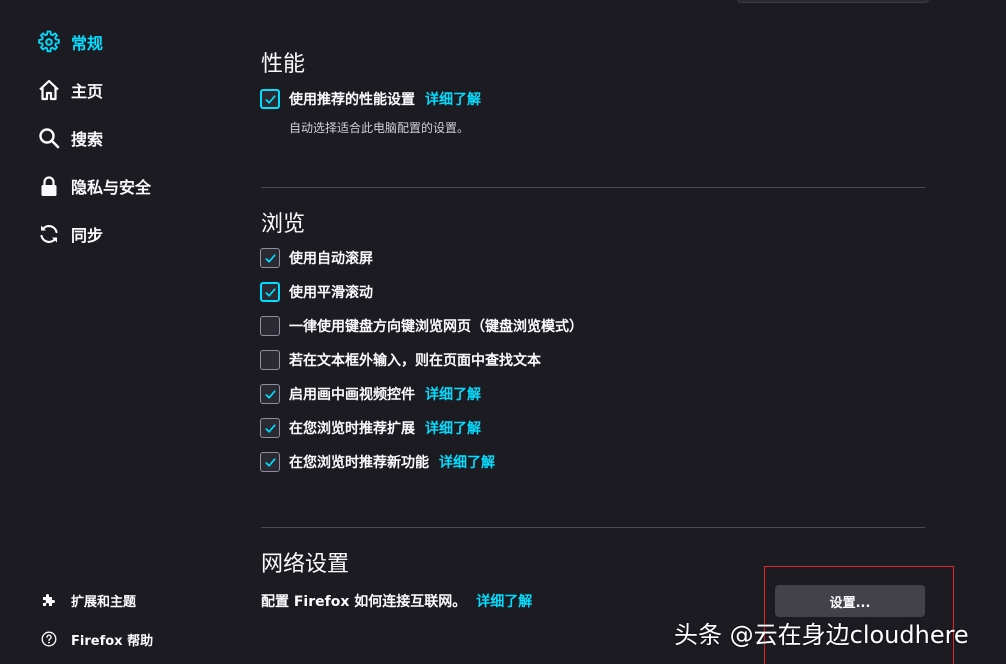  I want to click on performance-description: 自动选择适合此电脑配置的设置。, so click(379, 128).